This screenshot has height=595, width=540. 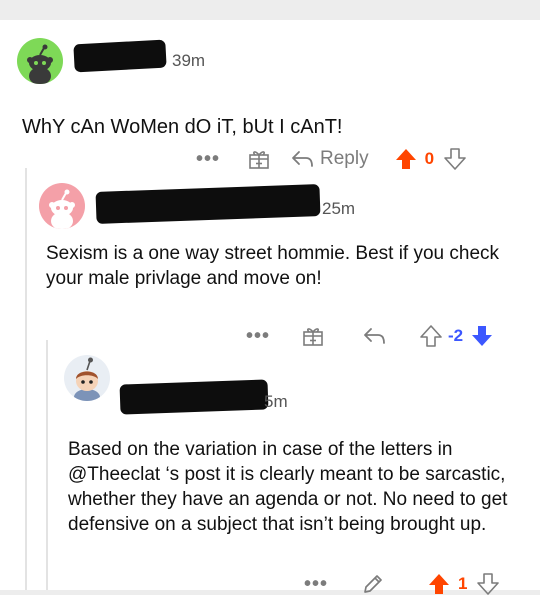 I want to click on edit-button, so click(x=373, y=584).